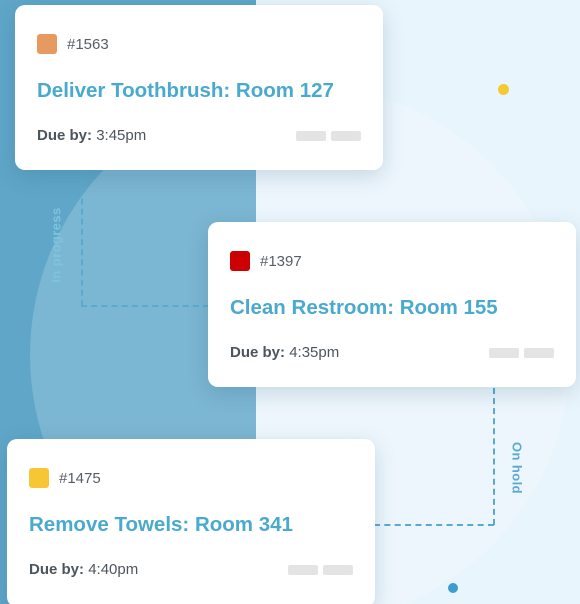 The image size is (580, 604). What do you see at coordinates (434, 525) in the screenshot?
I see `connector-on-hold-horizontal` at bounding box center [434, 525].